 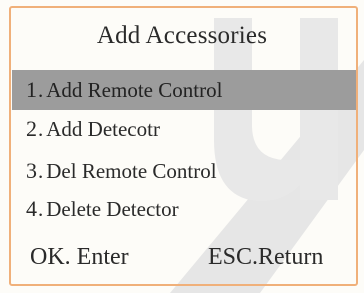 I want to click on menu-item-number: 1, so click(x=31, y=89).